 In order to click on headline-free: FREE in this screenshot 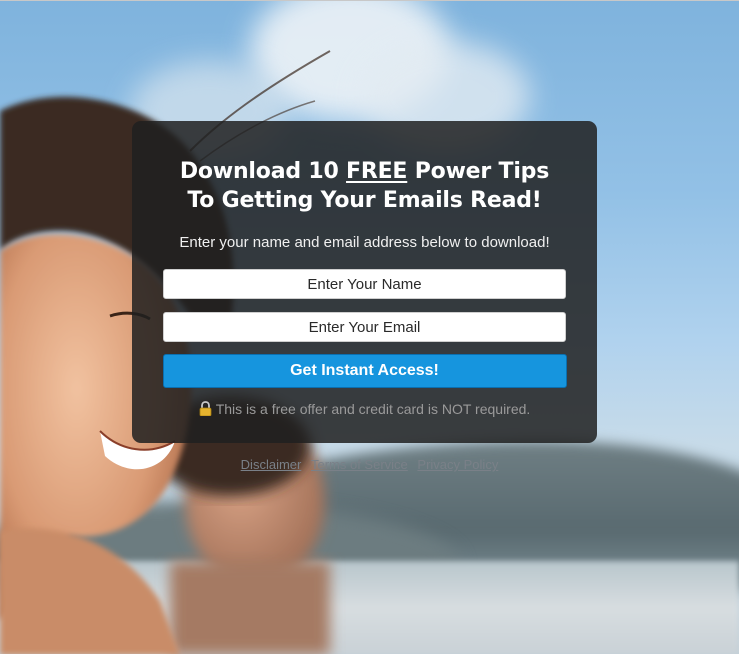, I will do `click(377, 171)`.